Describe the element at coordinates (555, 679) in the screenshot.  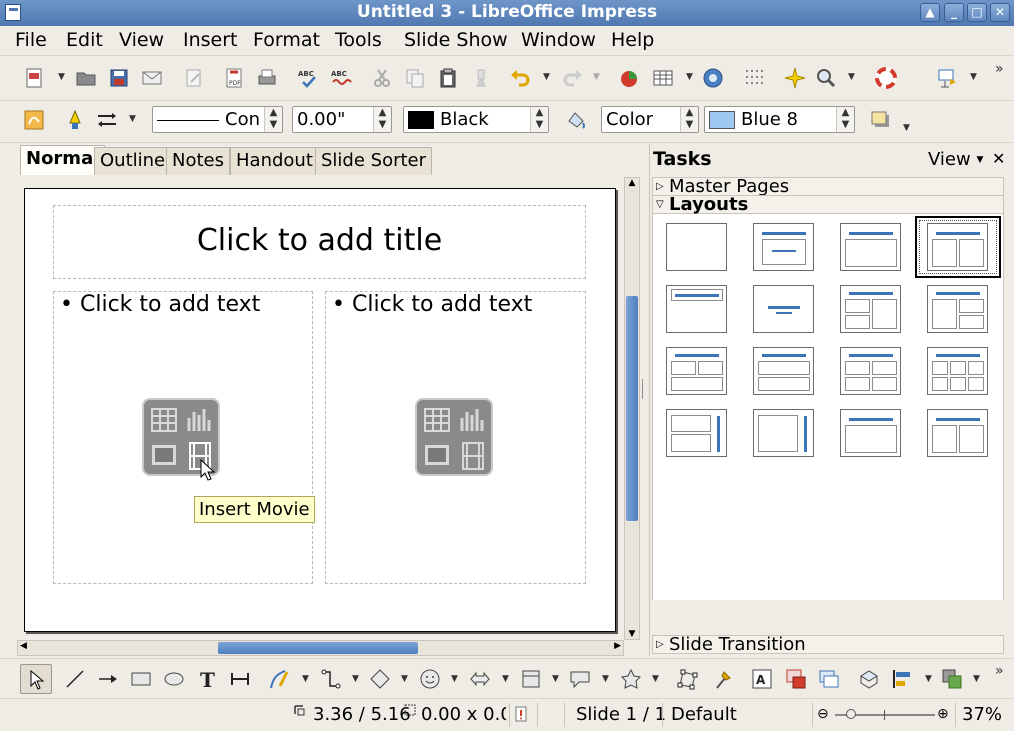
I see `flowchart-dropdown-icon: ▼` at that location.